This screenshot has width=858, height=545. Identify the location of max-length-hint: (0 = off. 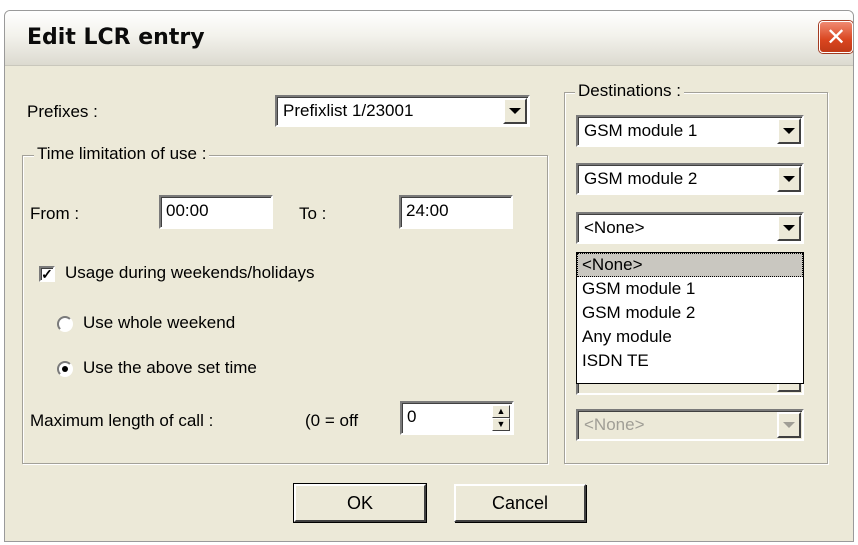
(332, 420).